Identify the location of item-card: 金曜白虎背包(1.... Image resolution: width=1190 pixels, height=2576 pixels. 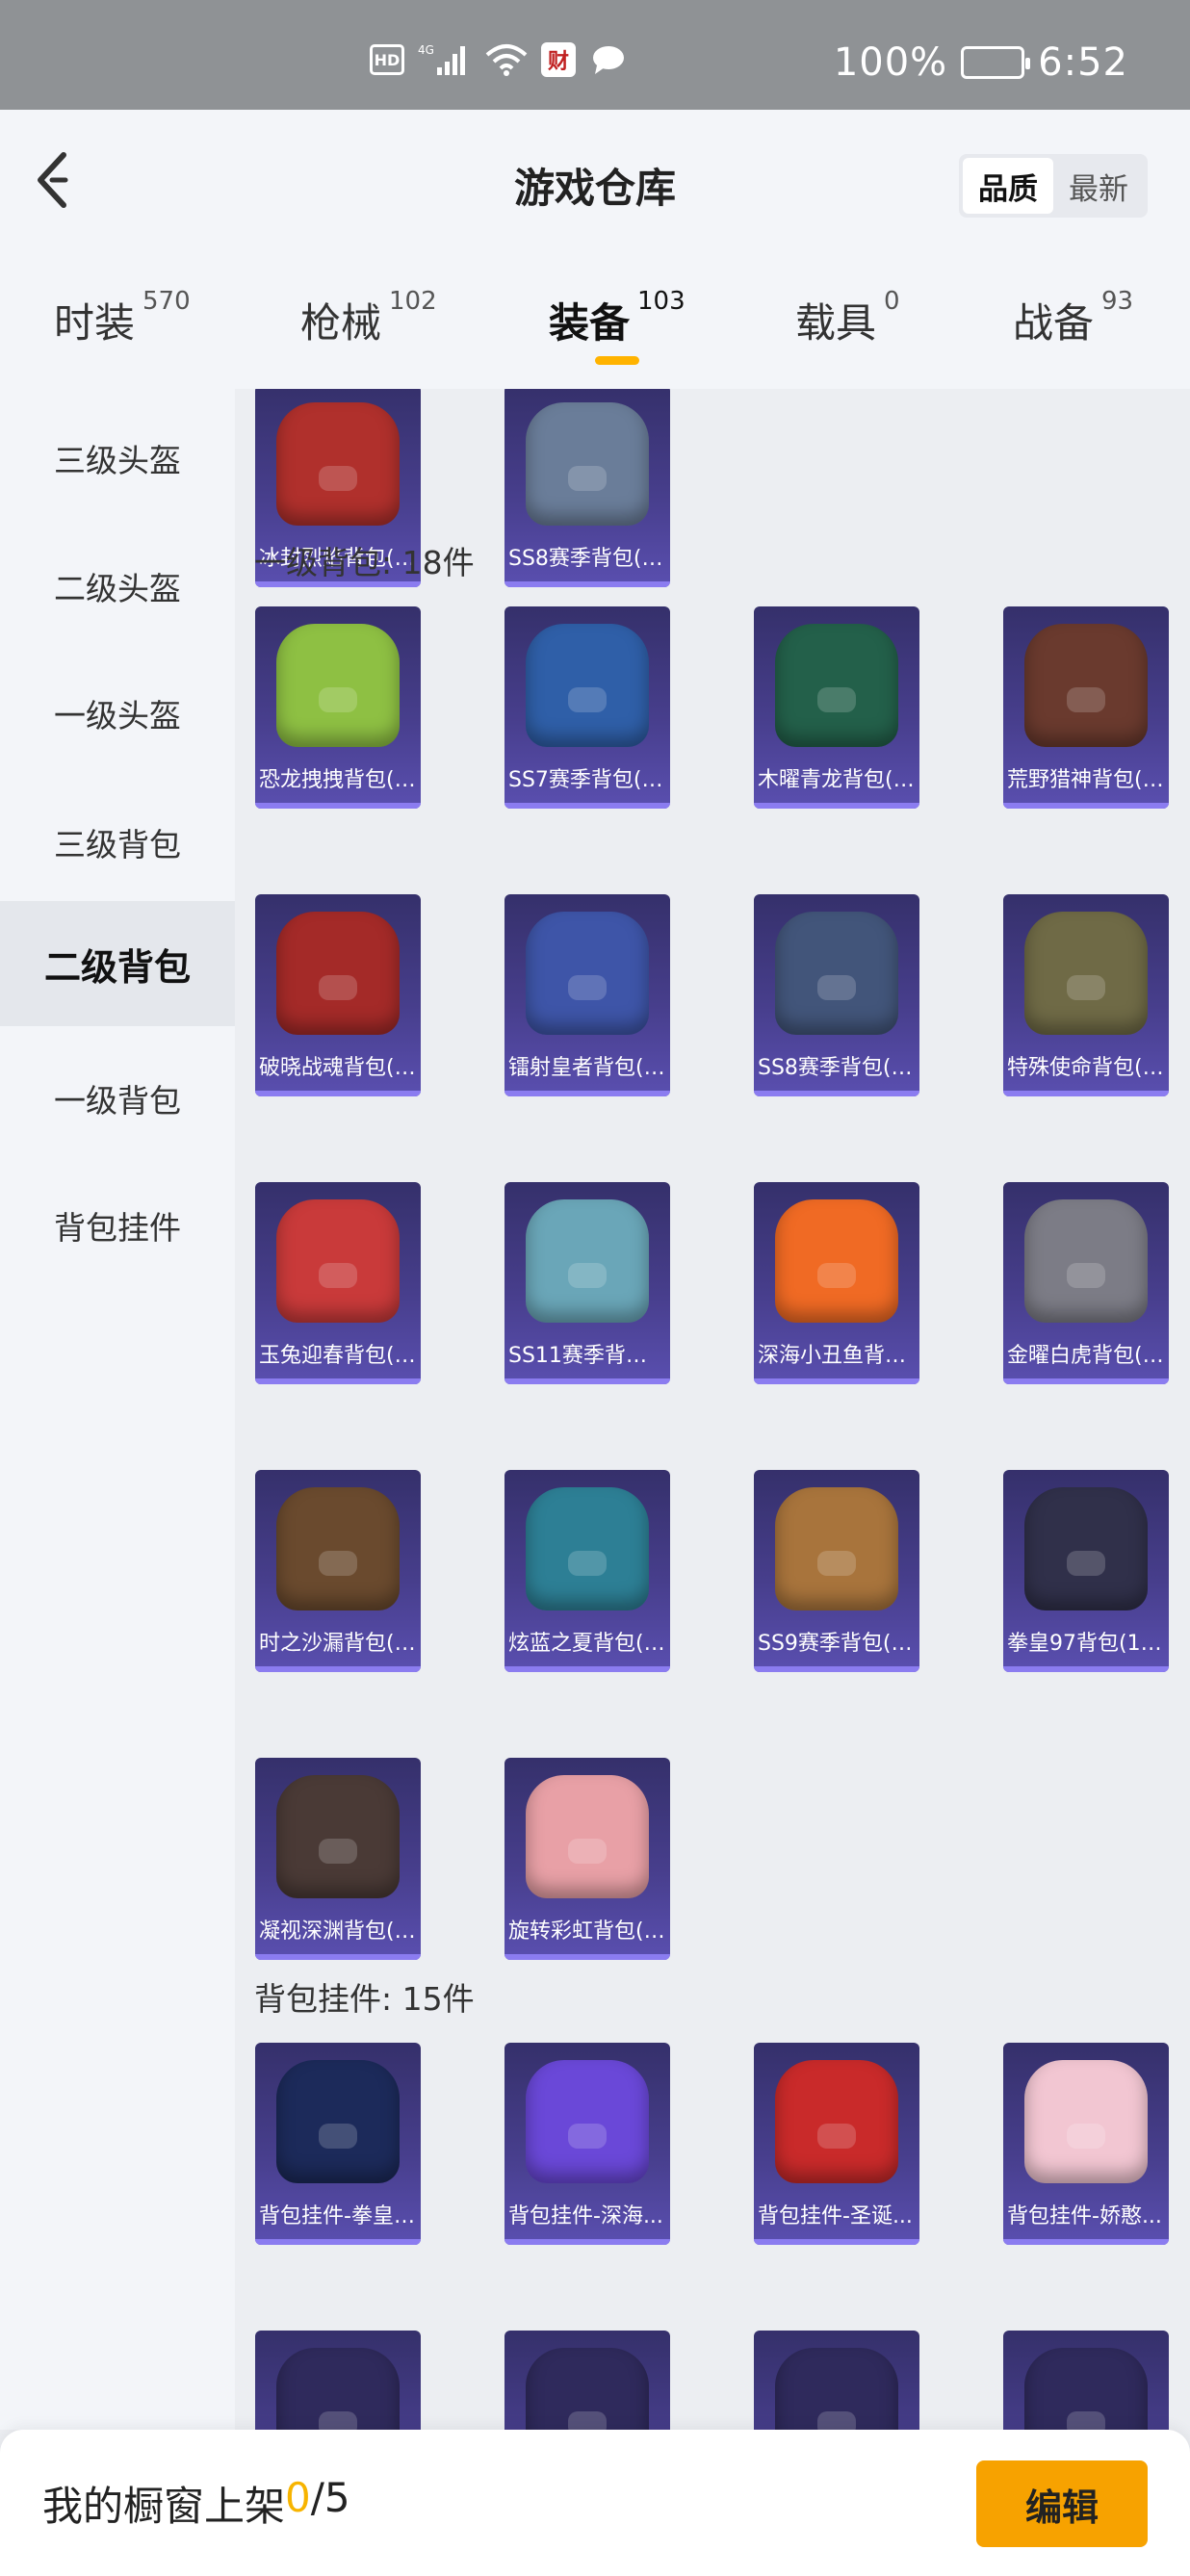
(1086, 1283).